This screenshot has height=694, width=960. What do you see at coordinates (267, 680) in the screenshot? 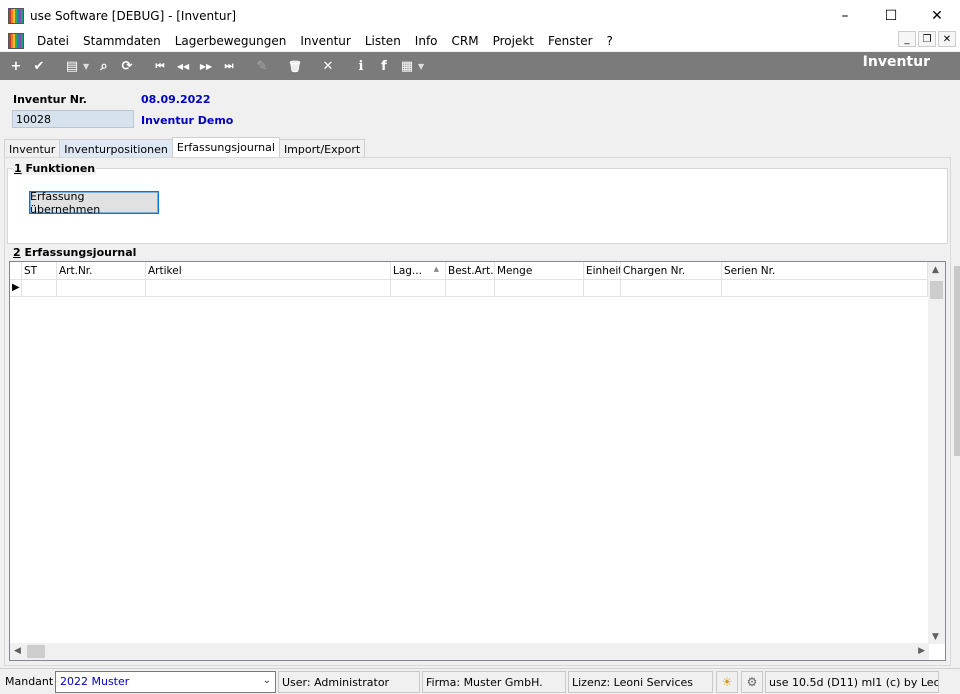
I see `chevron-down-icon: ⌄` at bounding box center [267, 680].